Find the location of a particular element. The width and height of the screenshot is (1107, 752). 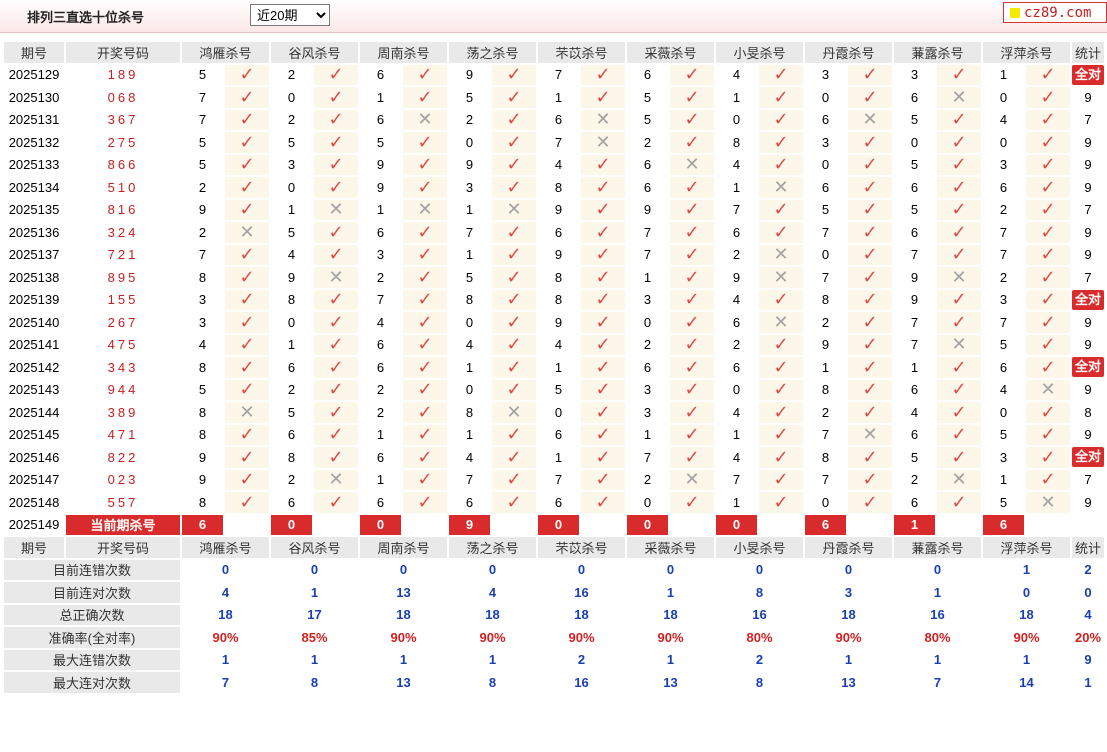

stats-value: 1 is located at coordinates (670, 659).